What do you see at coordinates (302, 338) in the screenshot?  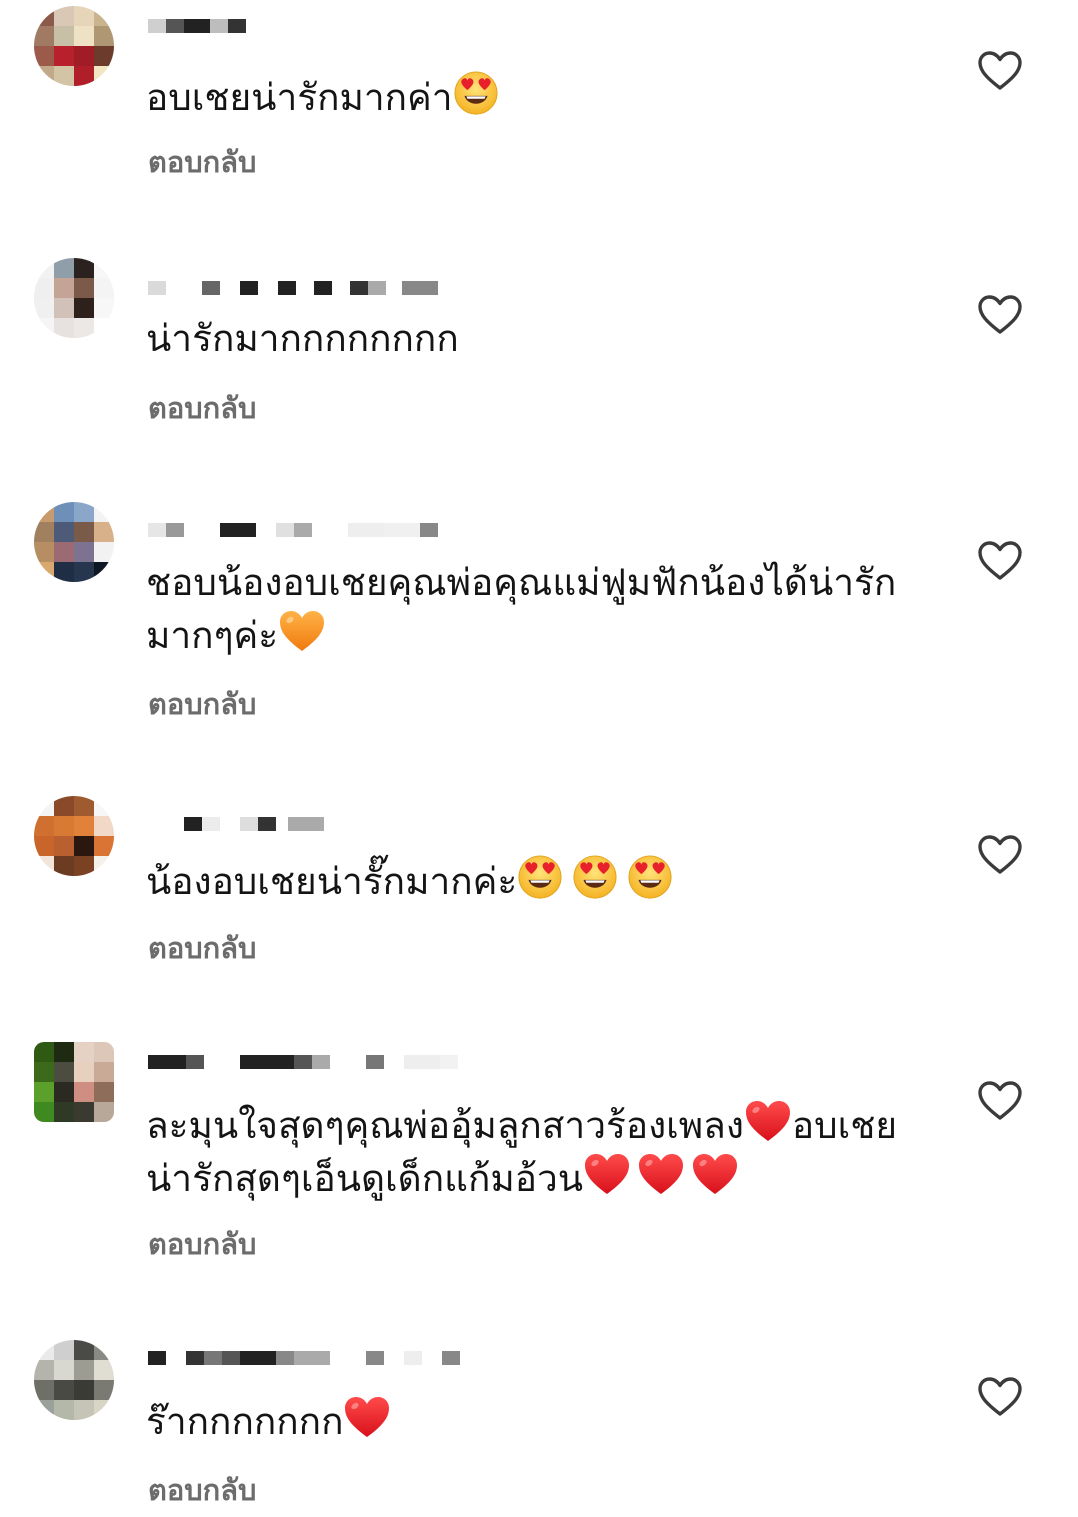 I see `comment-text: น่ารักมากกกกกกกก` at bounding box center [302, 338].